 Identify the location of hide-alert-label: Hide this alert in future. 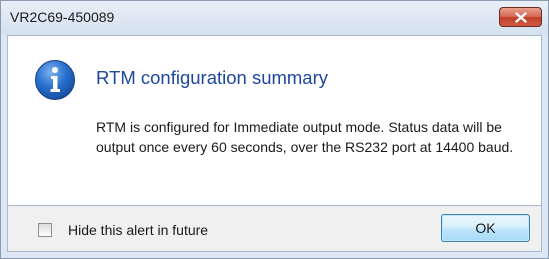
(138, 230).